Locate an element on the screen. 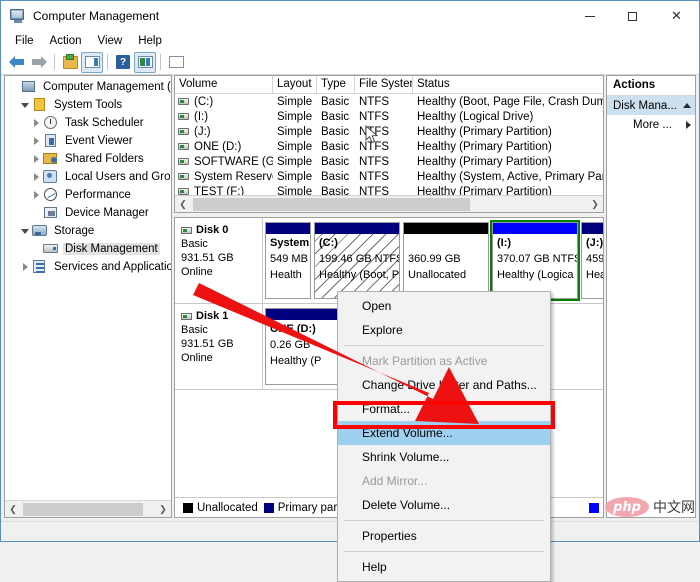  up-folder-button is located at coordinates (70, 62).